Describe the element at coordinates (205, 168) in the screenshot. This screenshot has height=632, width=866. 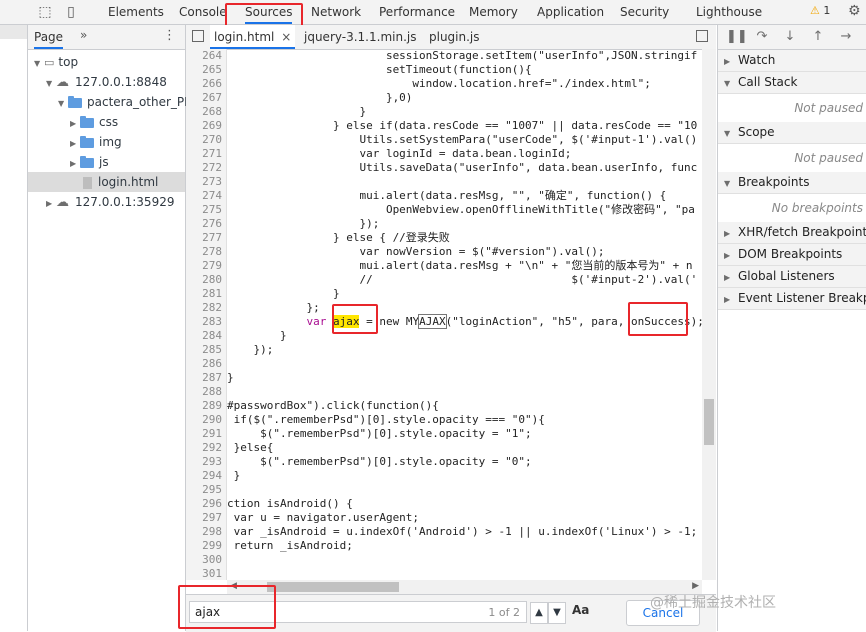
I see `line-number: 272` at that location.